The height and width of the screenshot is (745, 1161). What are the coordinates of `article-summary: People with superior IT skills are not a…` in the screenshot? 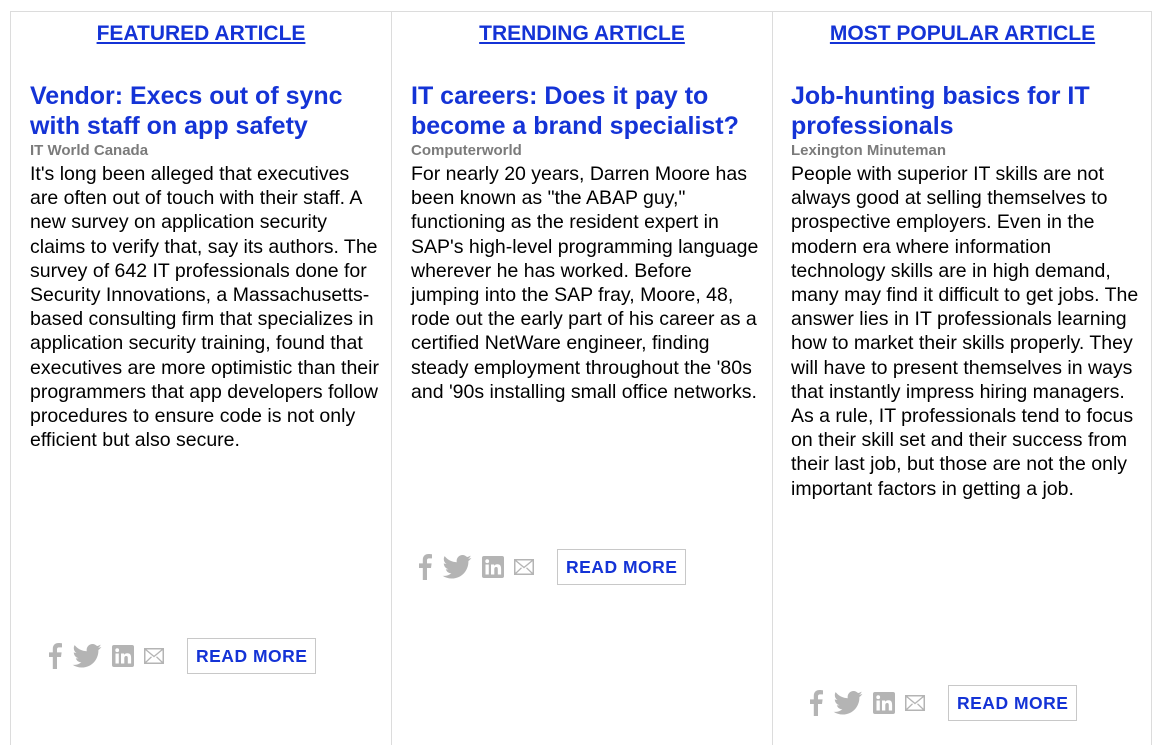 It's located at (965, 331).